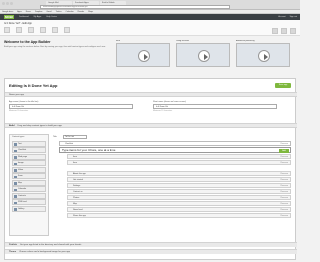 This screenshot has width=320, height=262. What do you see at coordinates (29, 169) in the screenshot?
I see `content-type-item: Video` at bounding box center [29, 169].